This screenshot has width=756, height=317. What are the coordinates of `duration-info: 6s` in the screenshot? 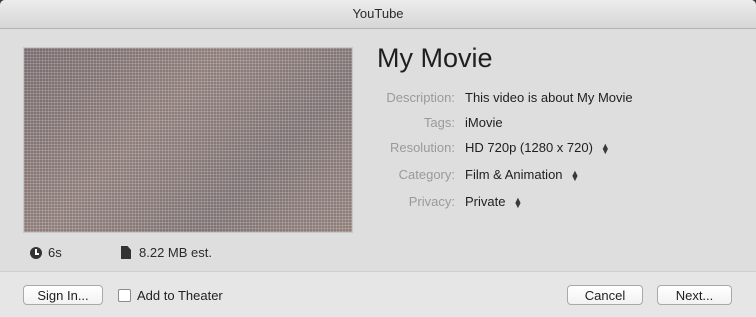 It's located at (46, 252).